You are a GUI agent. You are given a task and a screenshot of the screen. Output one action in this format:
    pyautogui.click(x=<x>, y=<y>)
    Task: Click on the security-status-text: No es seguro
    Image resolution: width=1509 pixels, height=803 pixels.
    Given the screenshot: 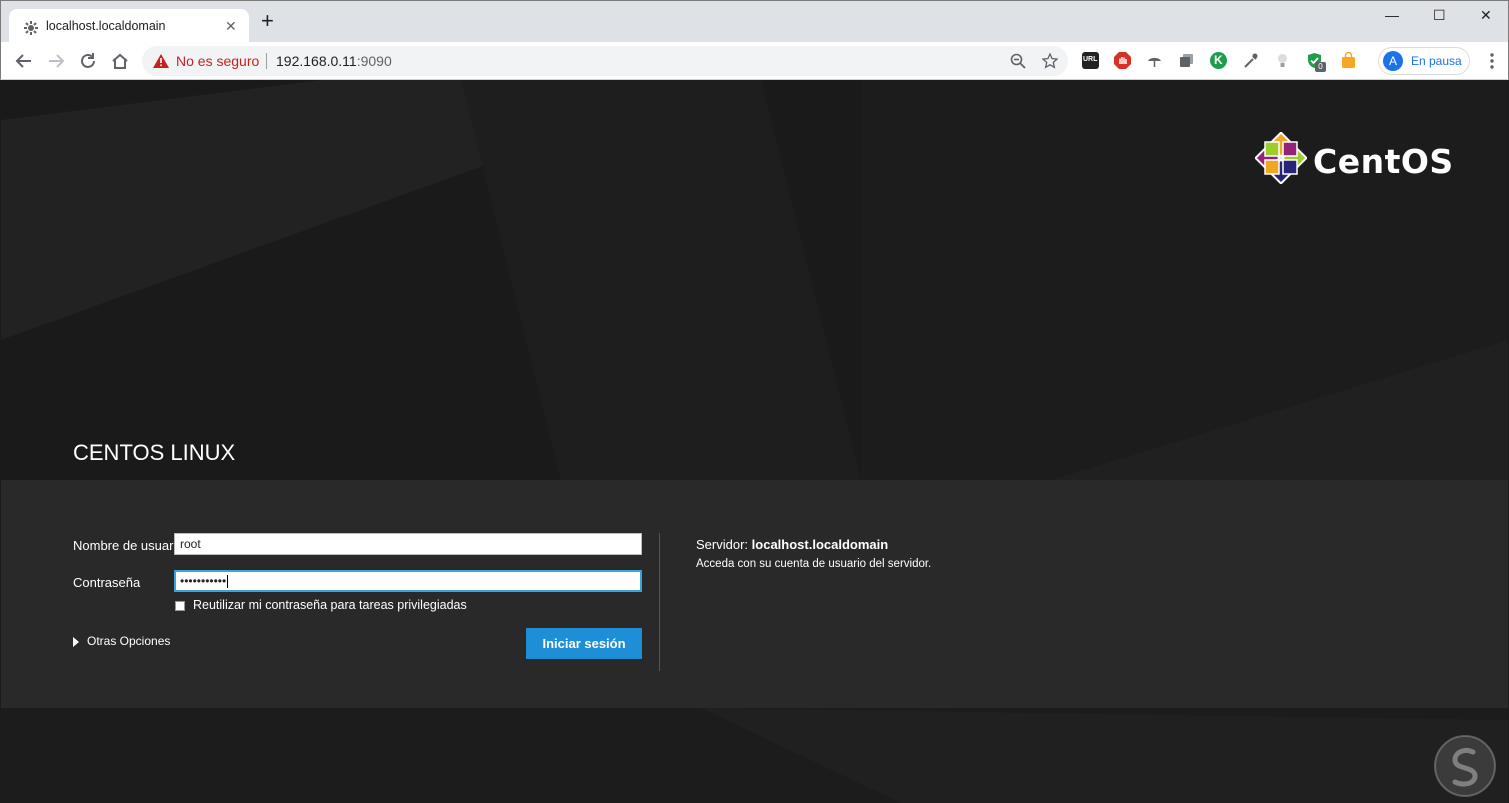 What is the action you would take?
    pyautogui.click(x=217, y=61)
    